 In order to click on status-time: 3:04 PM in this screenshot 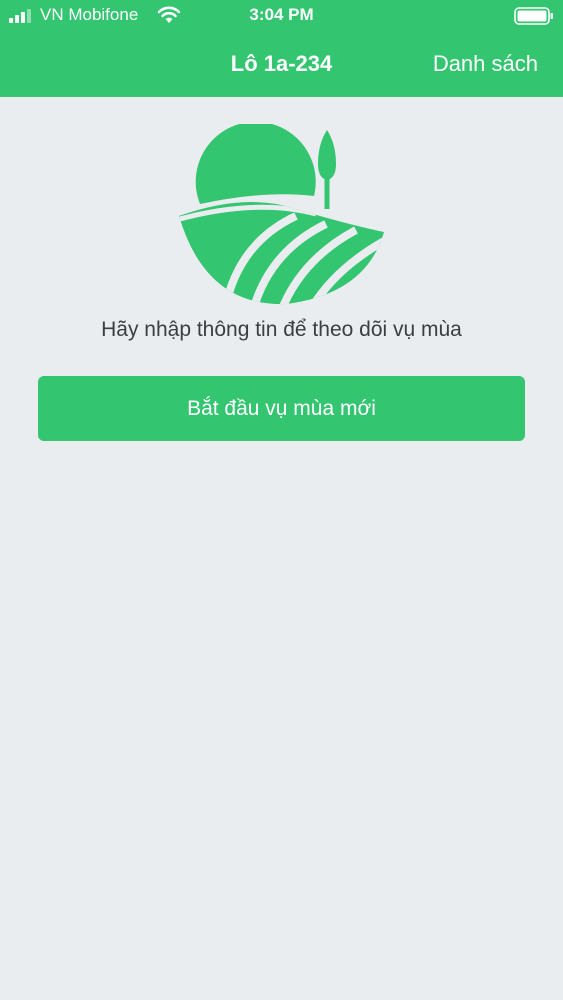, I will do `click(281, 14)`.